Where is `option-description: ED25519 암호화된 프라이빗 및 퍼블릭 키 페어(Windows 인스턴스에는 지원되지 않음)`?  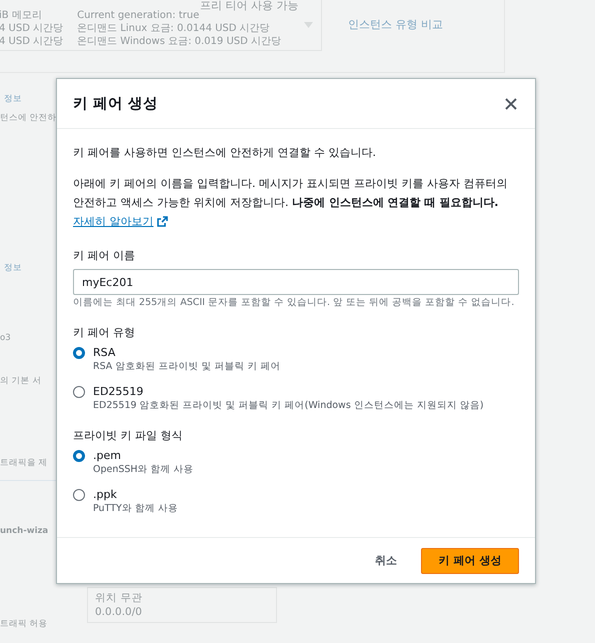
option-description: ED25519 암호화된 프라이빗 및 퍼블릭 키 페어(Windows 인스턴스에는 지원되지 않음) is located at coordinates (289, 406).